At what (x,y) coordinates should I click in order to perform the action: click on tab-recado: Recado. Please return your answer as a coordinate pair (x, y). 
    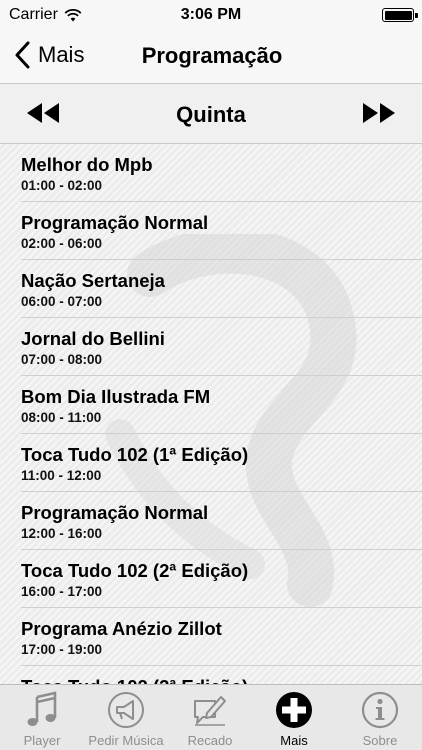
    Looking at the image, I should click on (210, 717).